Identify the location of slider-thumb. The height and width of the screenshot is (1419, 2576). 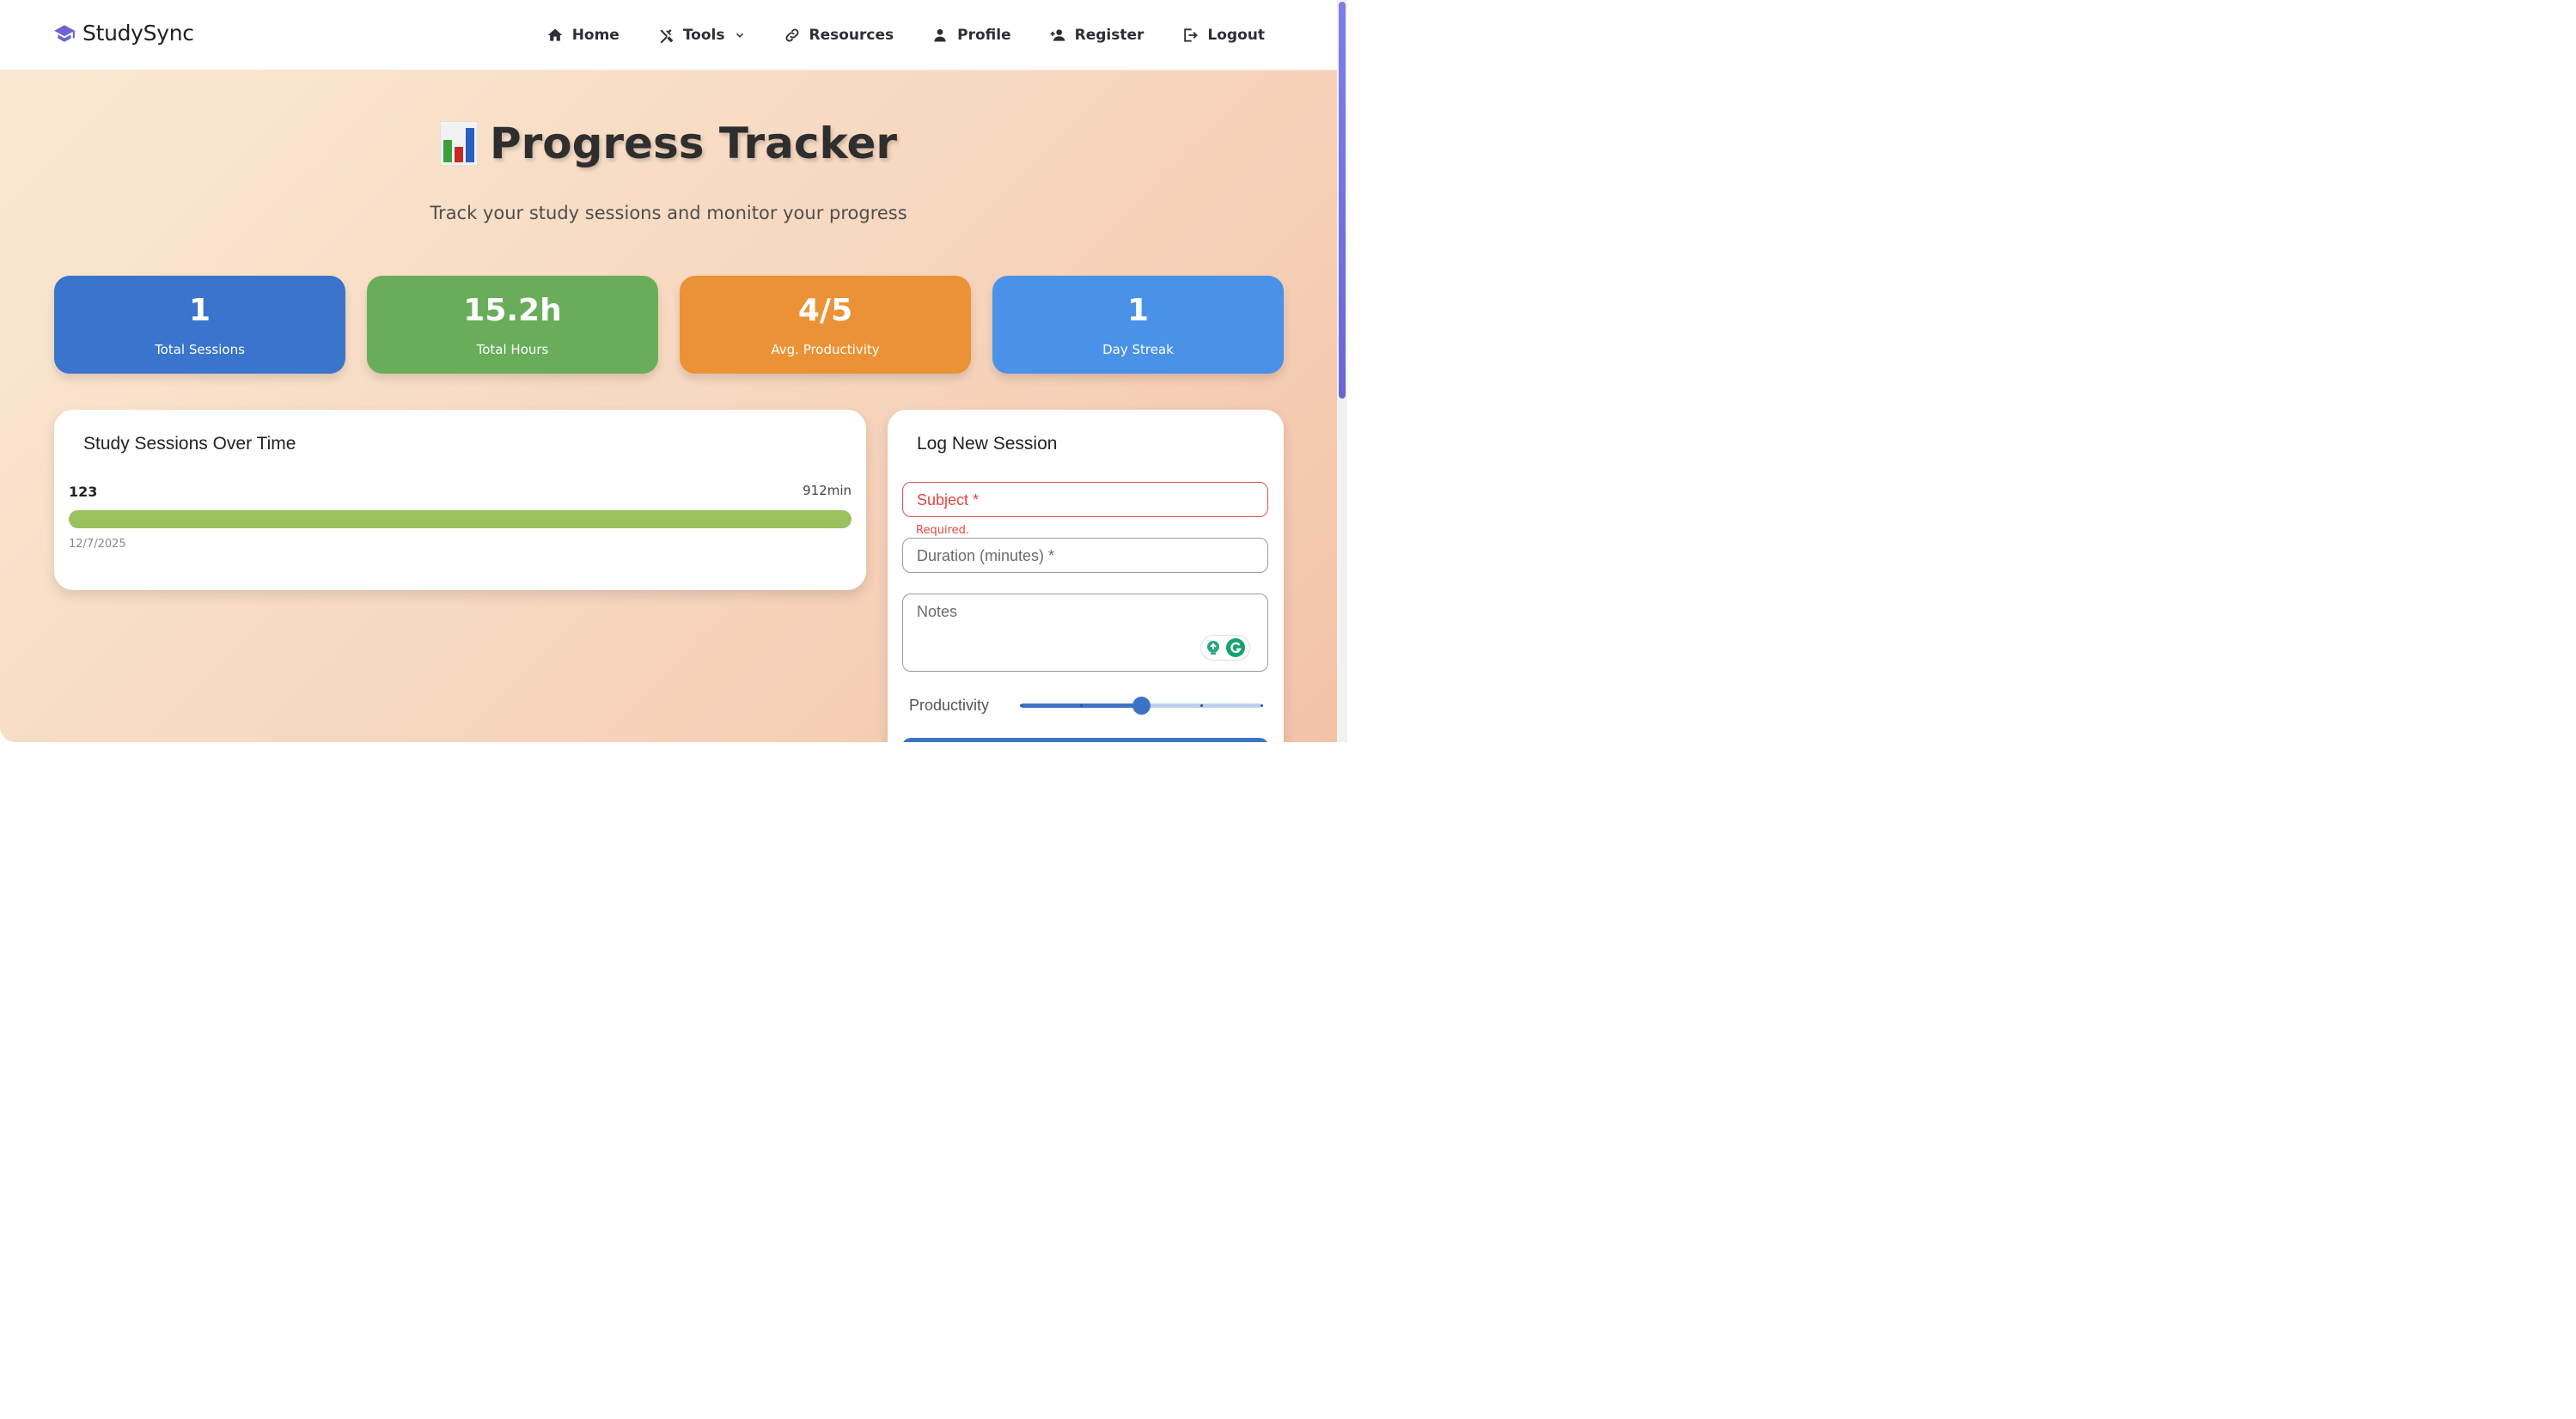
(1141, 706).